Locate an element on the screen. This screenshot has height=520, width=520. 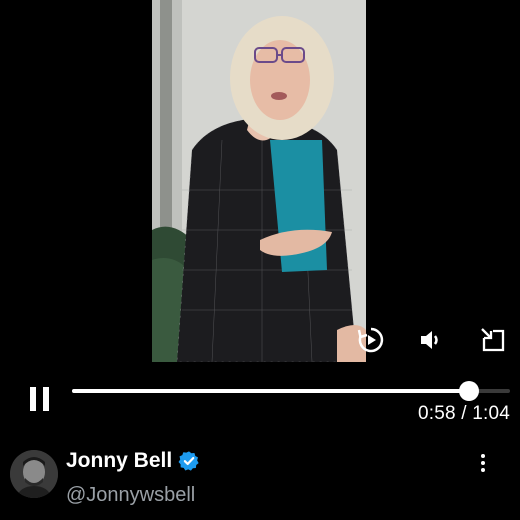
pause-icon is located at coordinates (39, 399).